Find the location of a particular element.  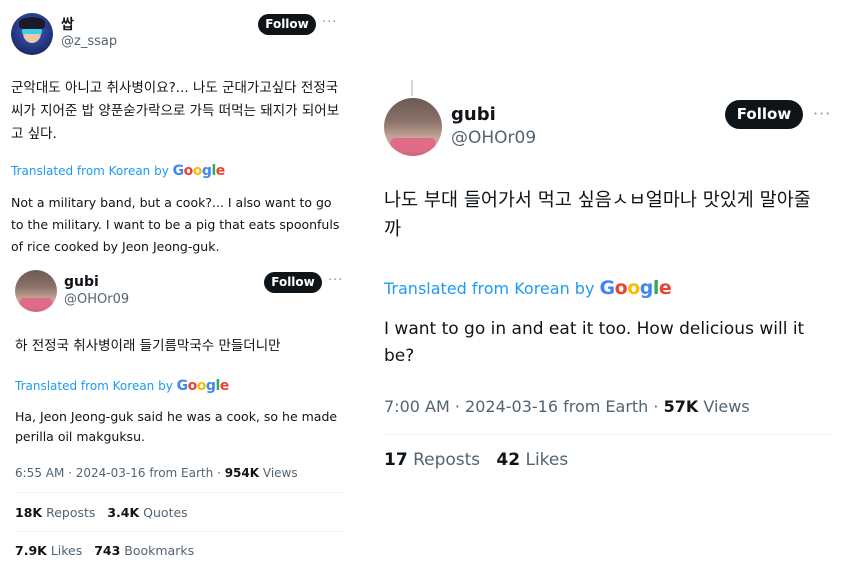

quotes-stat: 3.4K Quotes is located at coordinates (147, 512).